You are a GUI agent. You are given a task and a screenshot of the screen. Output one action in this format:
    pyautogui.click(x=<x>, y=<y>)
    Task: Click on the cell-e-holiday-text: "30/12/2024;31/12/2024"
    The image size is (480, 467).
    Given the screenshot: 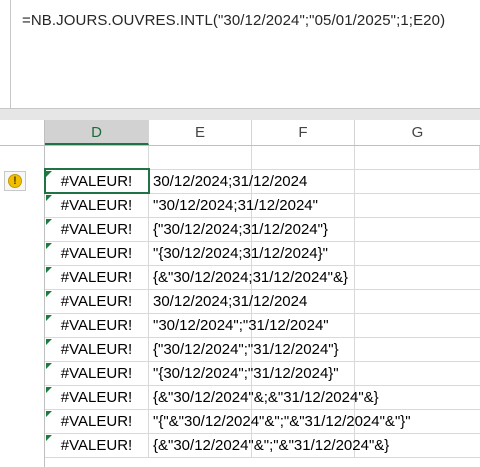 What is the action you would take?
    pyautogui.click(x=233, y=206)
    